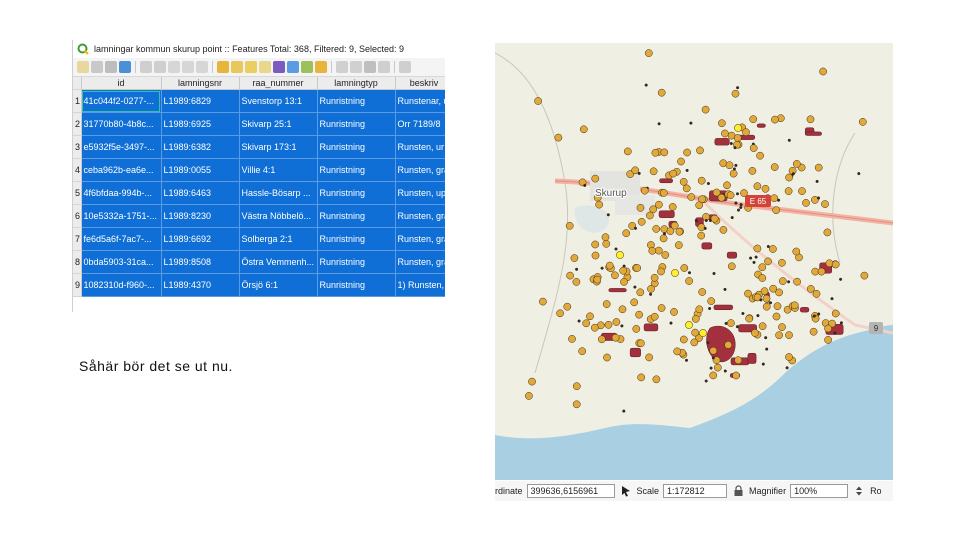 The image size is (960, 540). I want to click on column-header-lamningtyp: lamningtyp, so click(356, 83).